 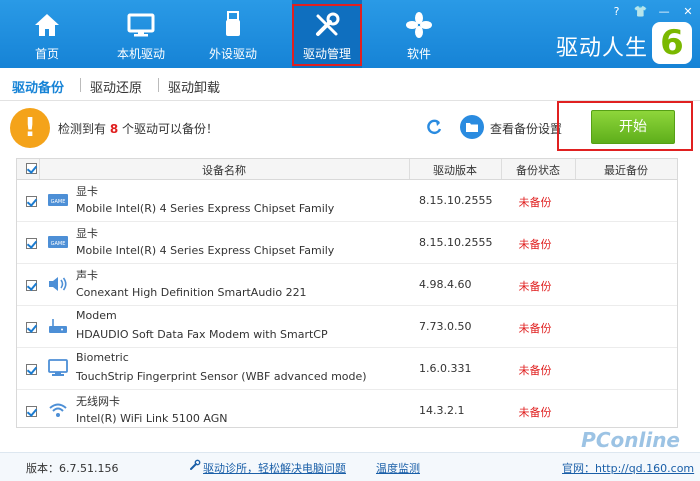 What do you see at coordinates (630, 440) in the screenshot?
I see `watermark-logo: PConline` at bounding box center [630, 440].